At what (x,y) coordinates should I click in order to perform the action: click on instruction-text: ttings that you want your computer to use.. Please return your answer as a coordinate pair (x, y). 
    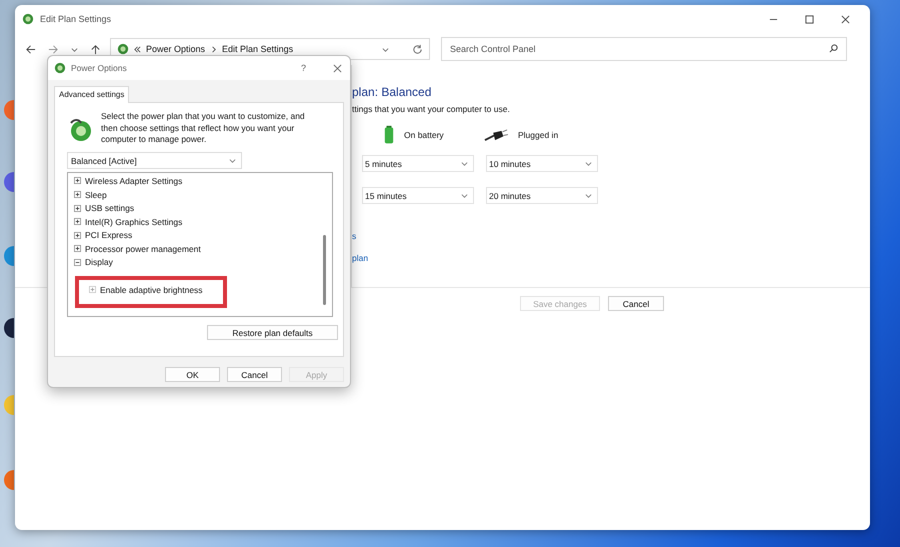
    Looking at the image, I should click on (431, 109).